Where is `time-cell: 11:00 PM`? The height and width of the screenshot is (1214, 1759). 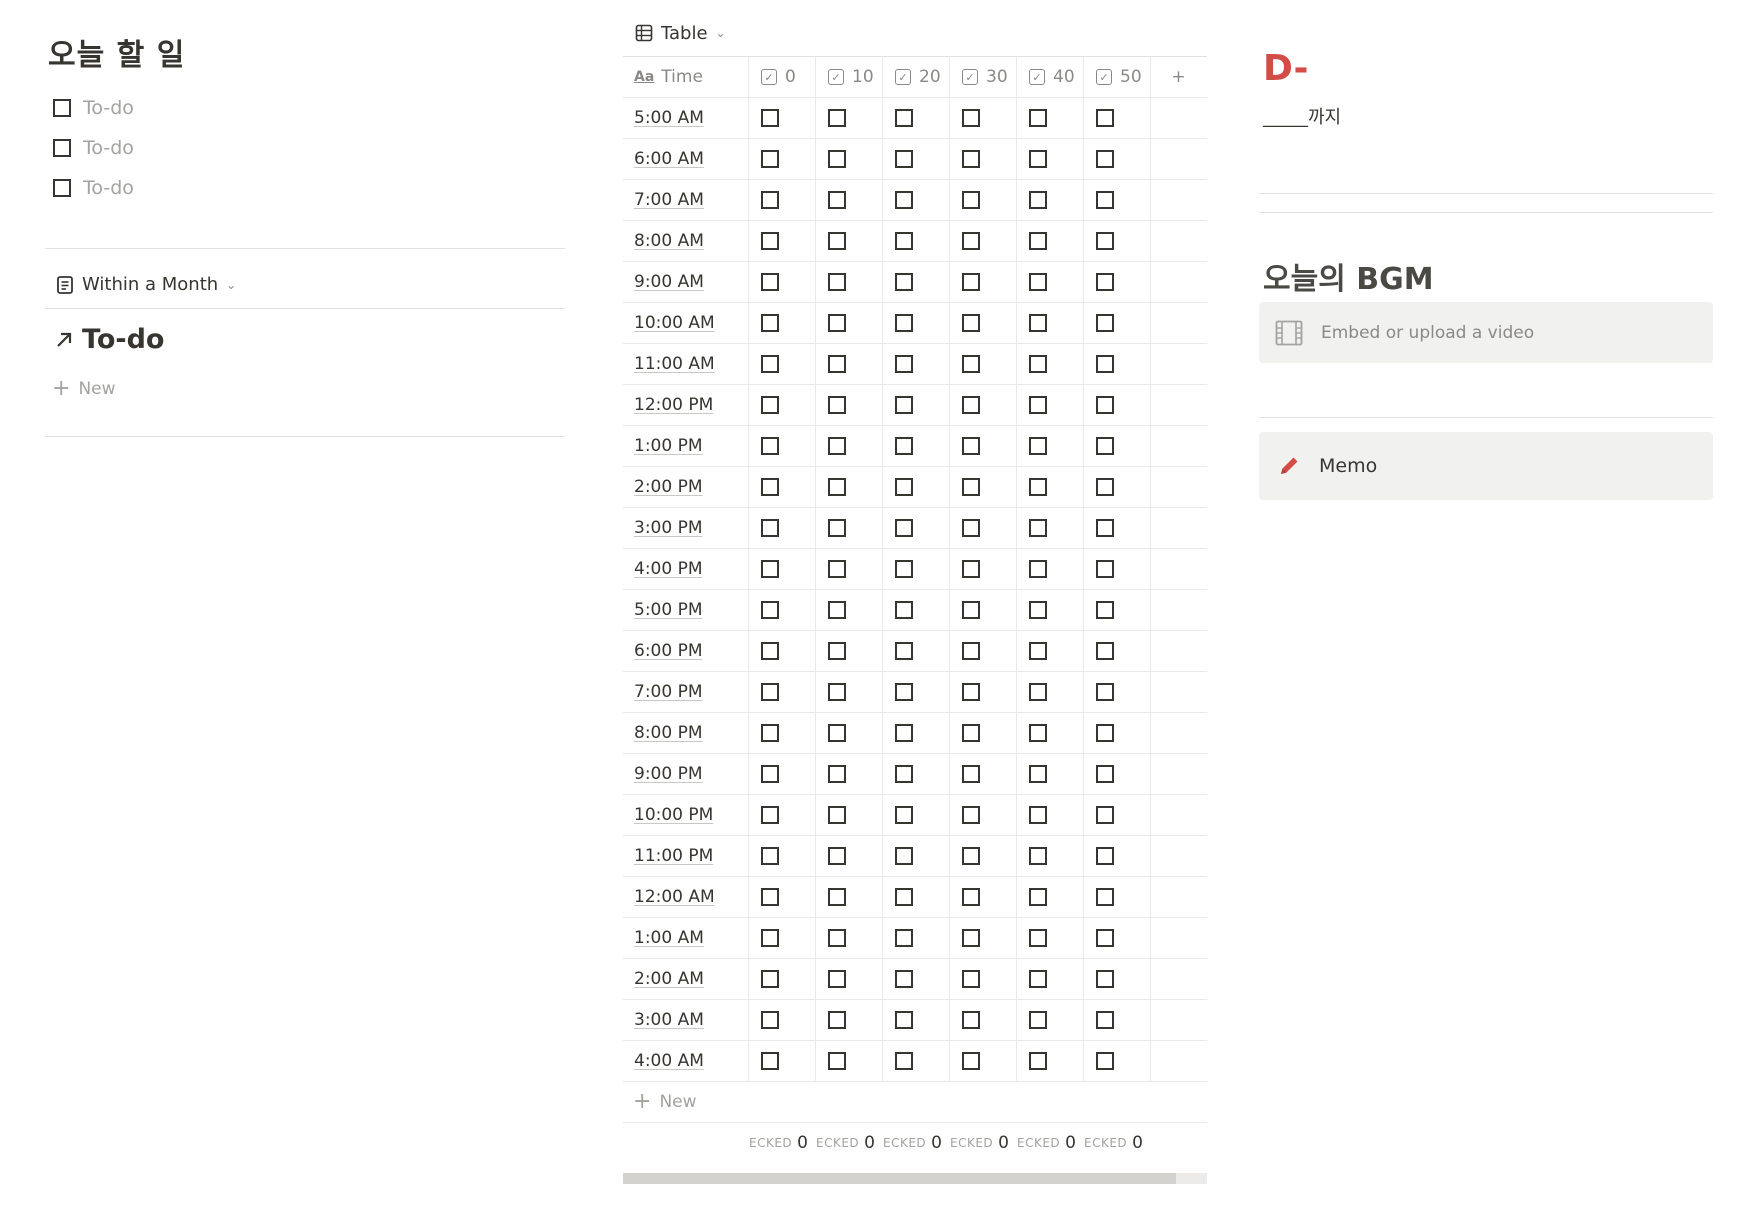 time-cell: 11:00 PM is located at coordinates (686, 856).